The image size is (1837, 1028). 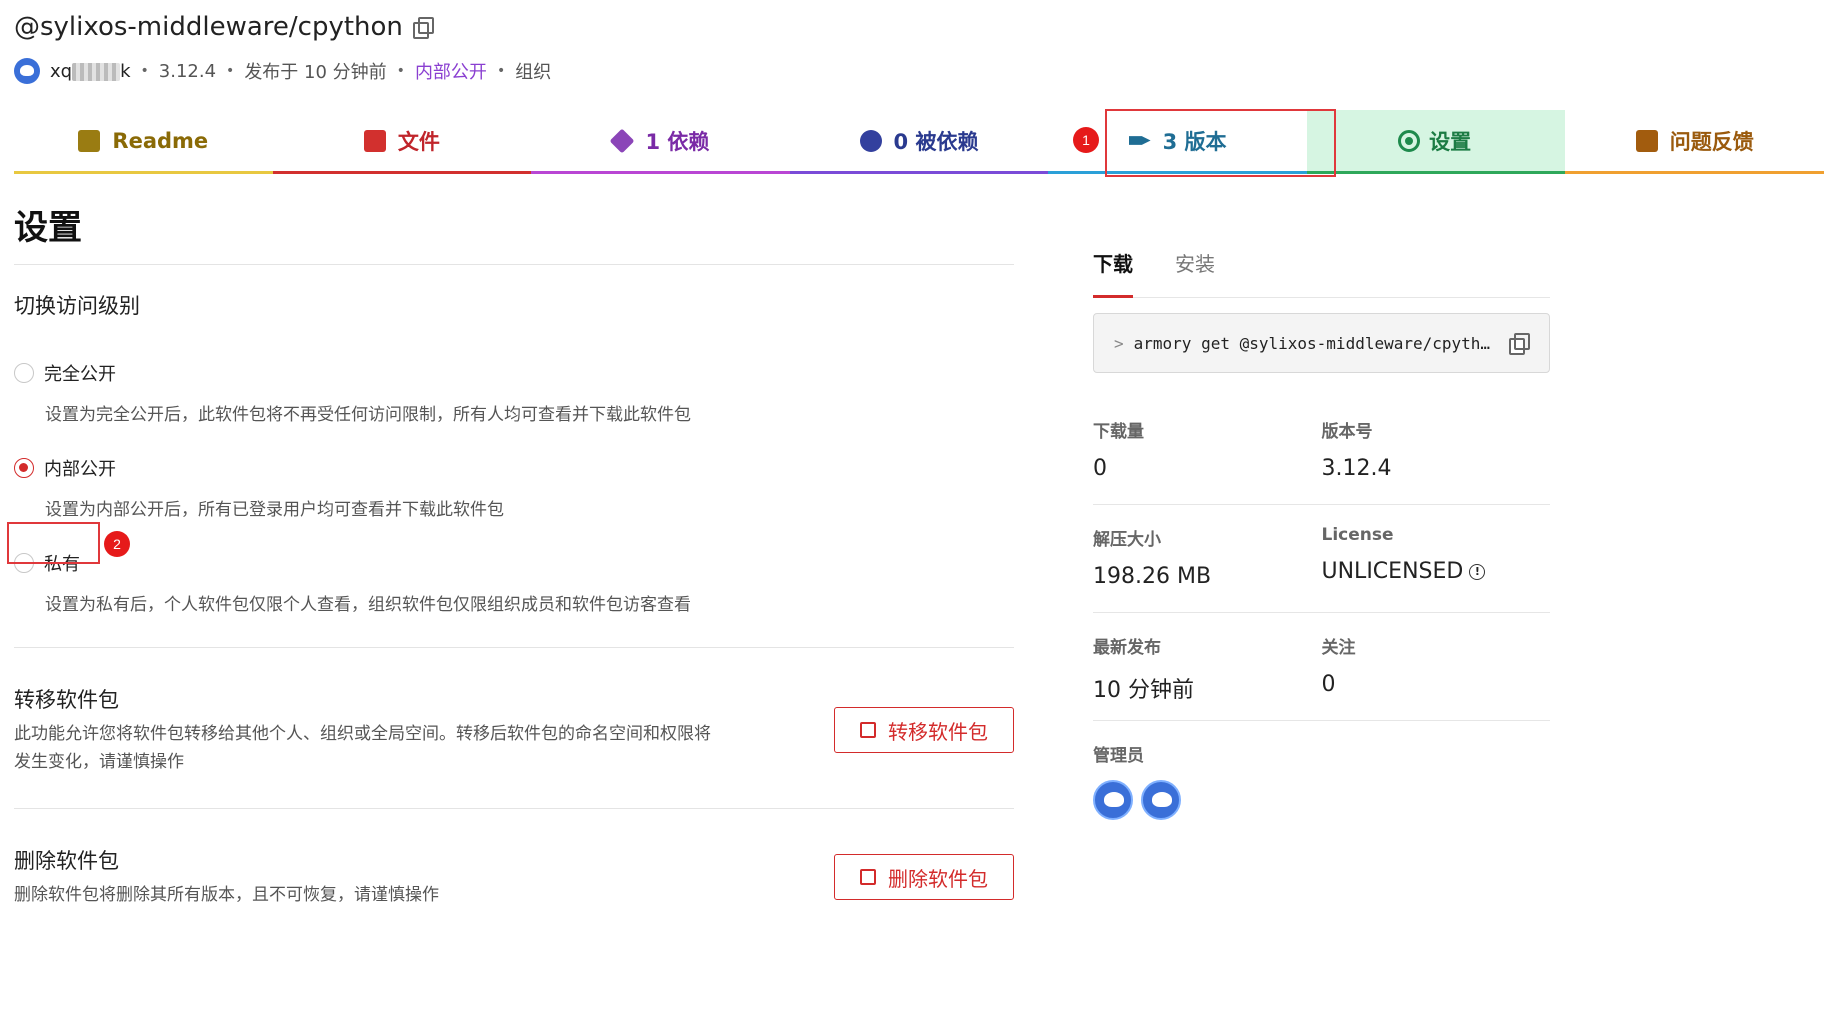 What do you see at coordinates (117, 544) in the screenshot?
I see `annotation-badge-2: 2` at bounding box center [117, 544].